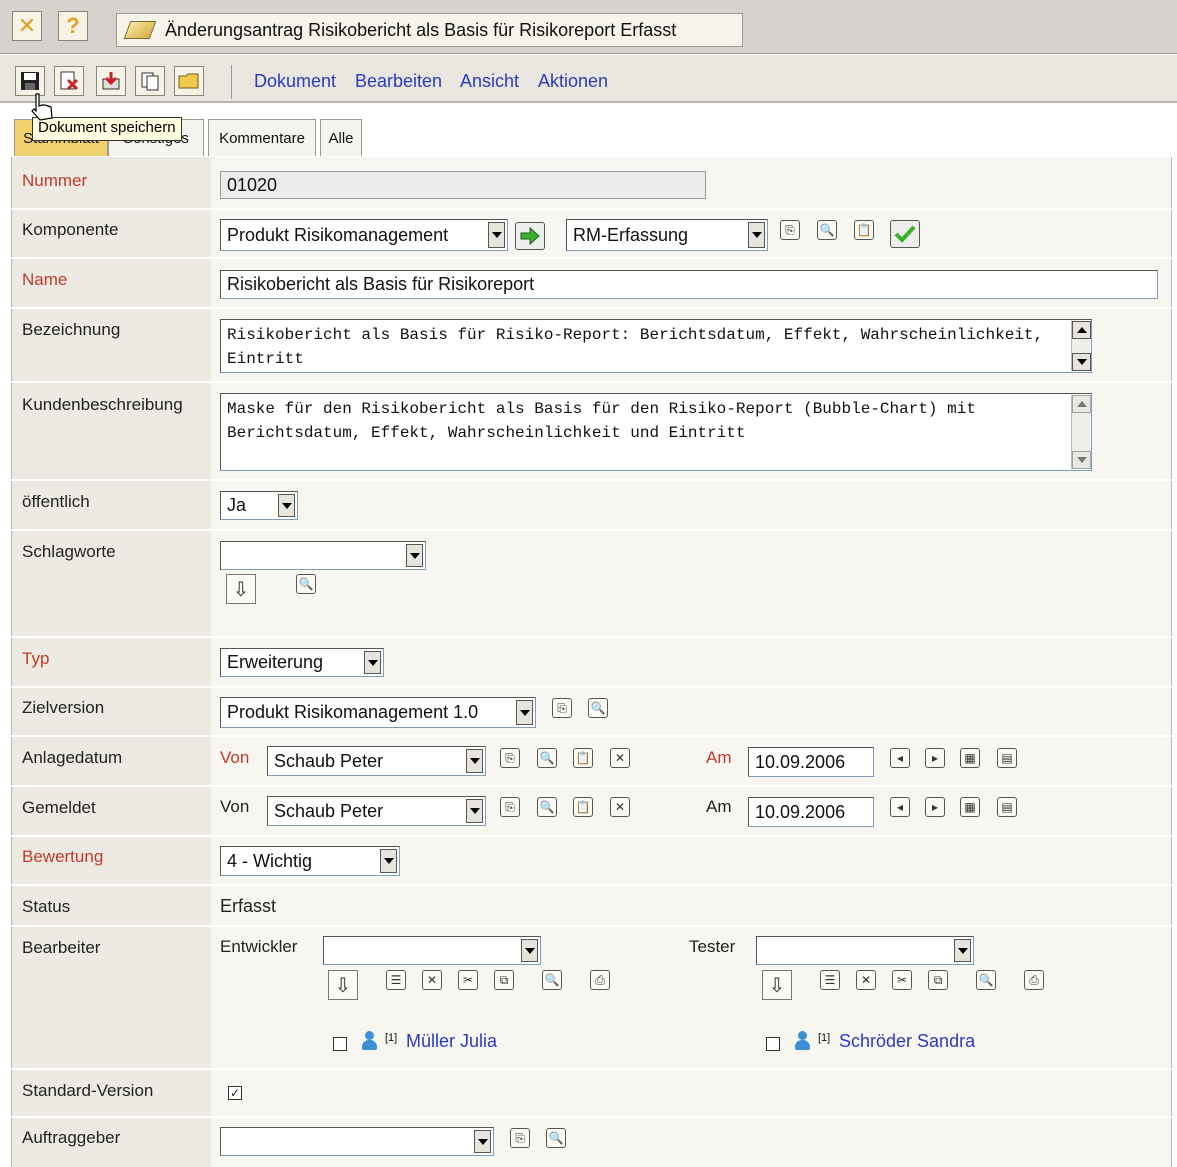  Describe the element at coordinates (811, 812) in the screenshot. I see `gemeldet-am-input: 10.09.2006` at that location.